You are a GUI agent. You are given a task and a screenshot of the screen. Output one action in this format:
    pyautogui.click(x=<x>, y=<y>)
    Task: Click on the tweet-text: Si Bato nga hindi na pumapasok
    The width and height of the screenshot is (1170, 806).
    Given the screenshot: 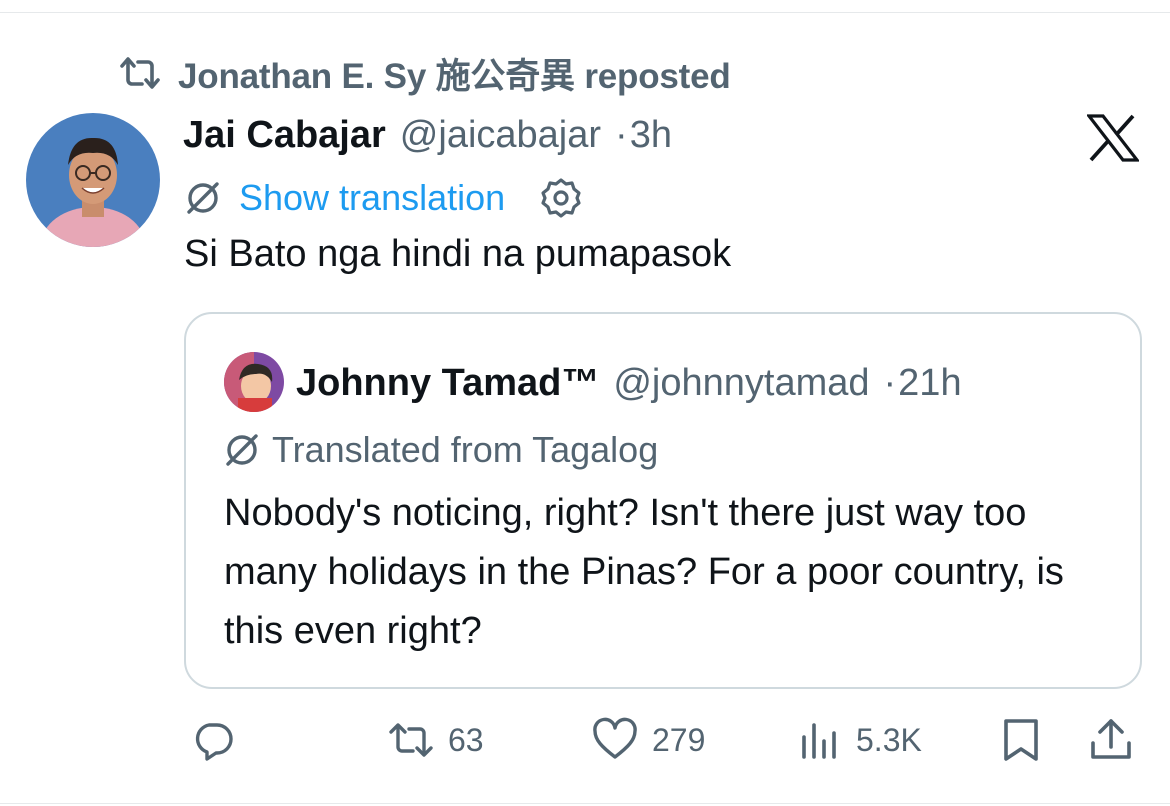 What is the action you would take?
    pyautogui.click(x=458, y=254)
    